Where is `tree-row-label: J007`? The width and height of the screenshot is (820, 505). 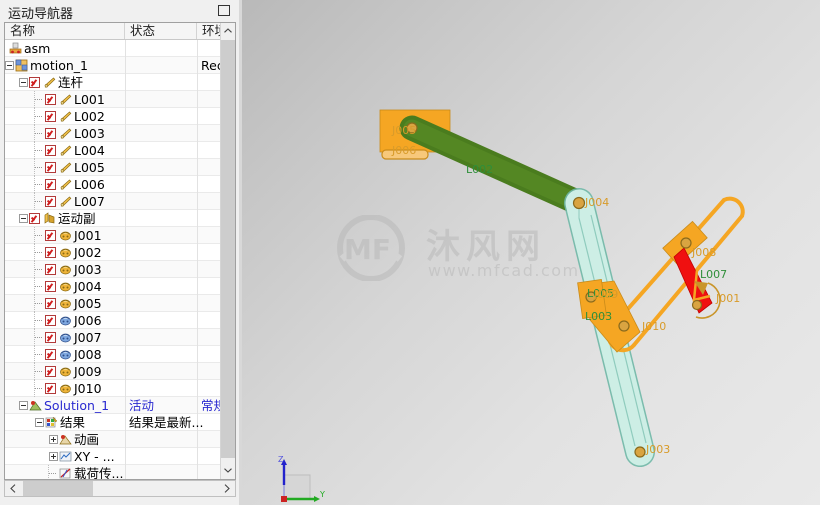
tree-row-label: J007 is located at coordinates (88, 337).